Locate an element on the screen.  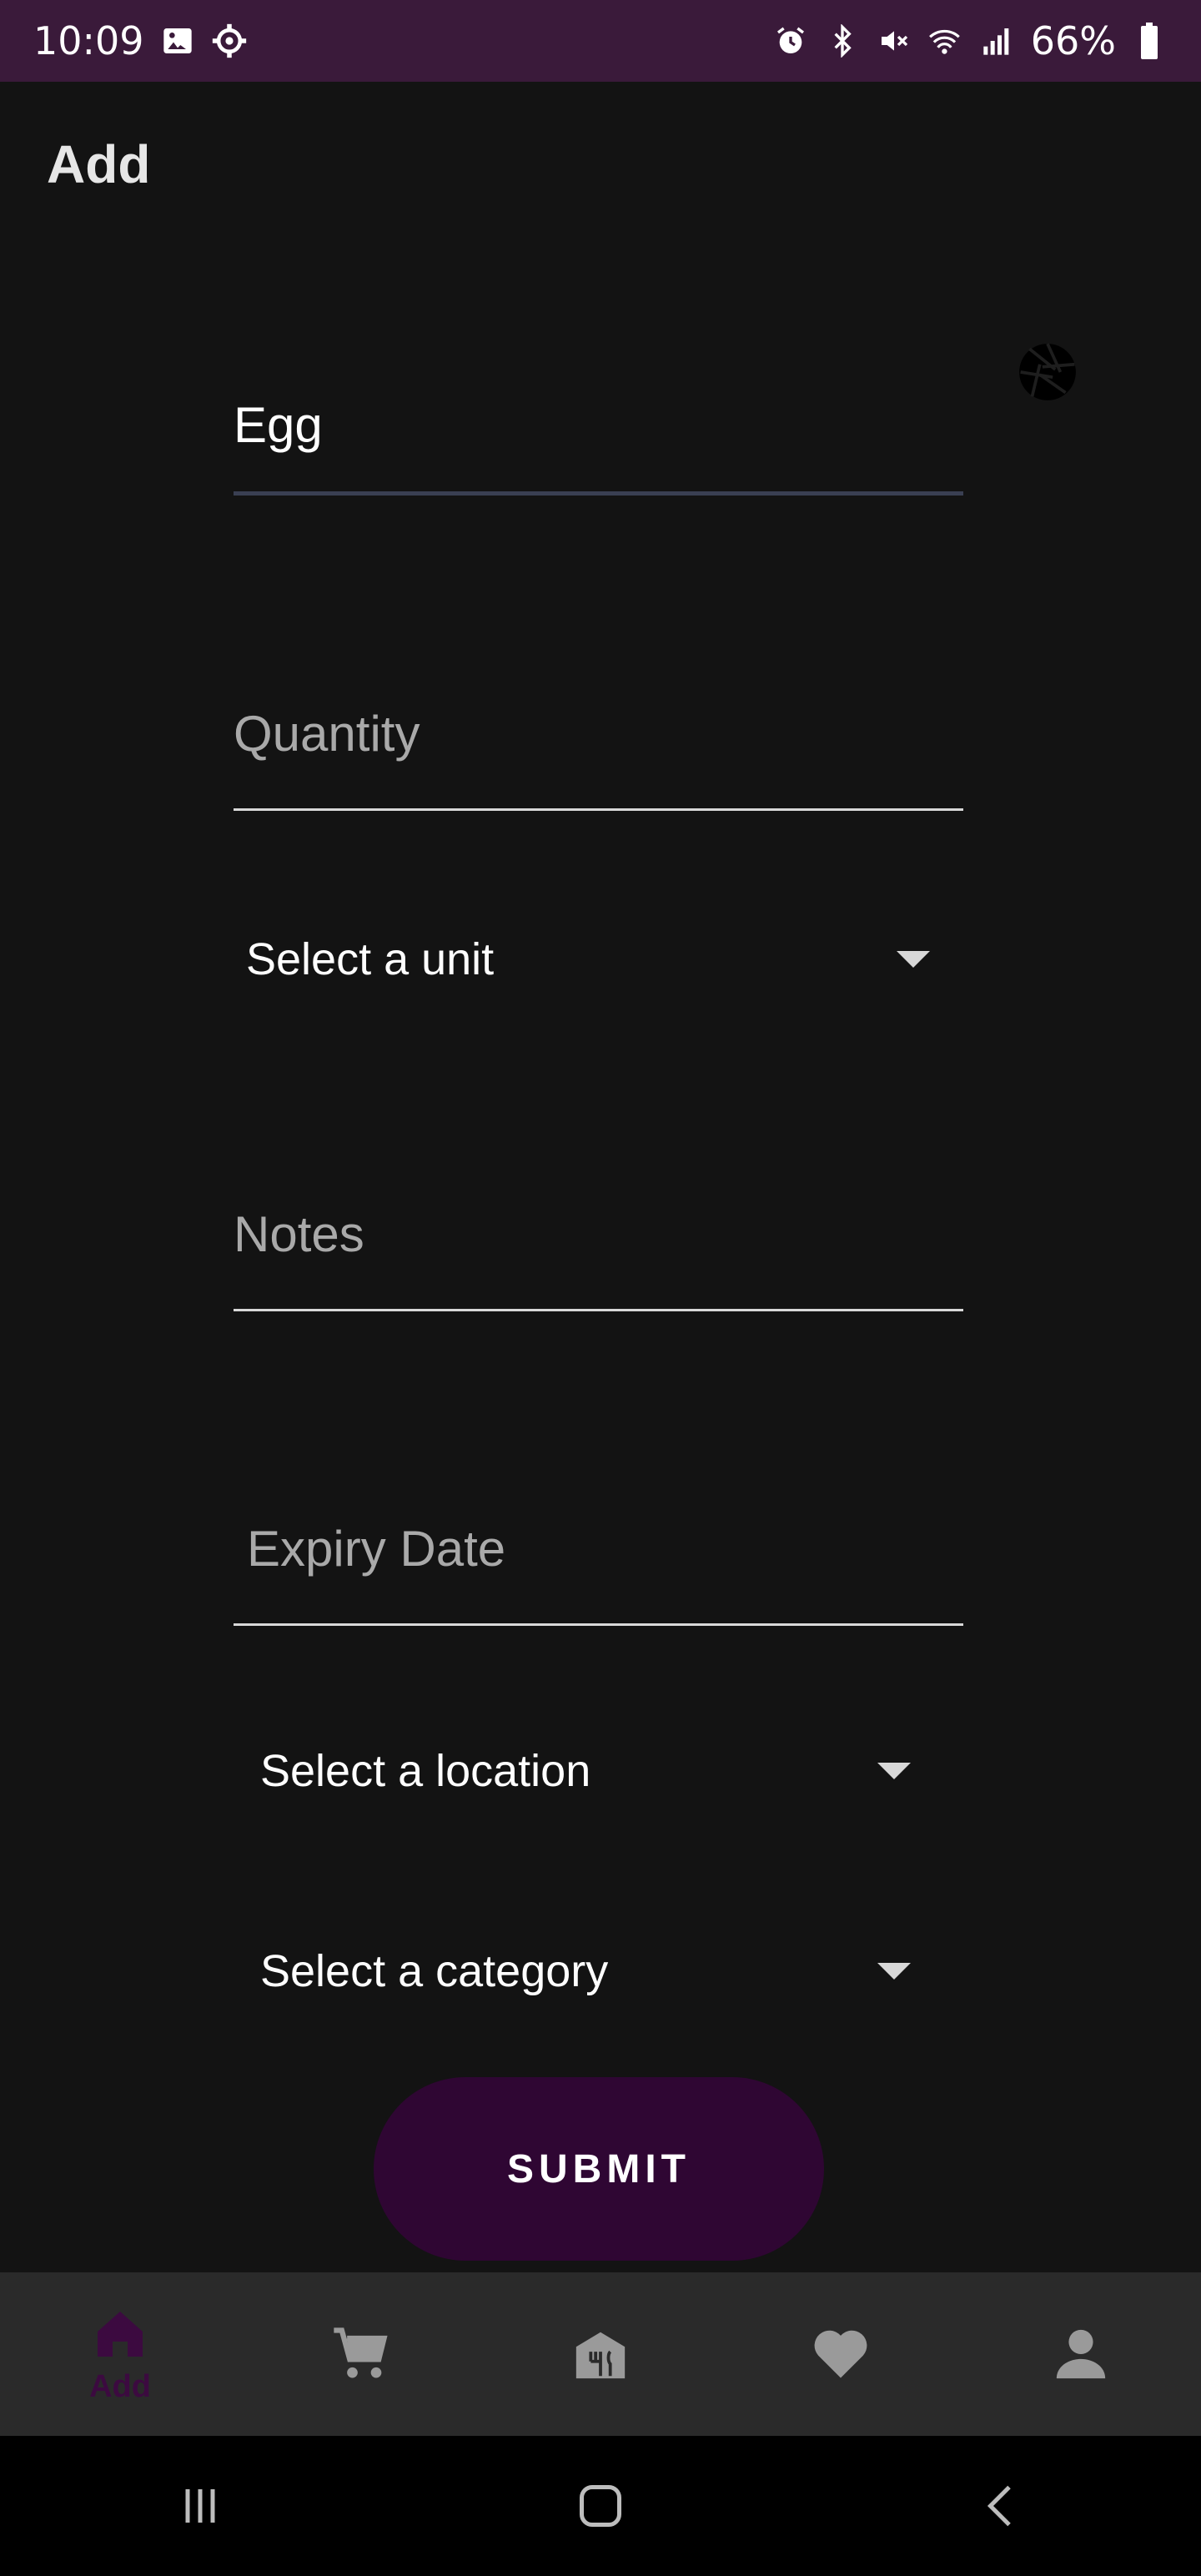
submit-button: SUBMIT is located at coordinates (599, 2169).